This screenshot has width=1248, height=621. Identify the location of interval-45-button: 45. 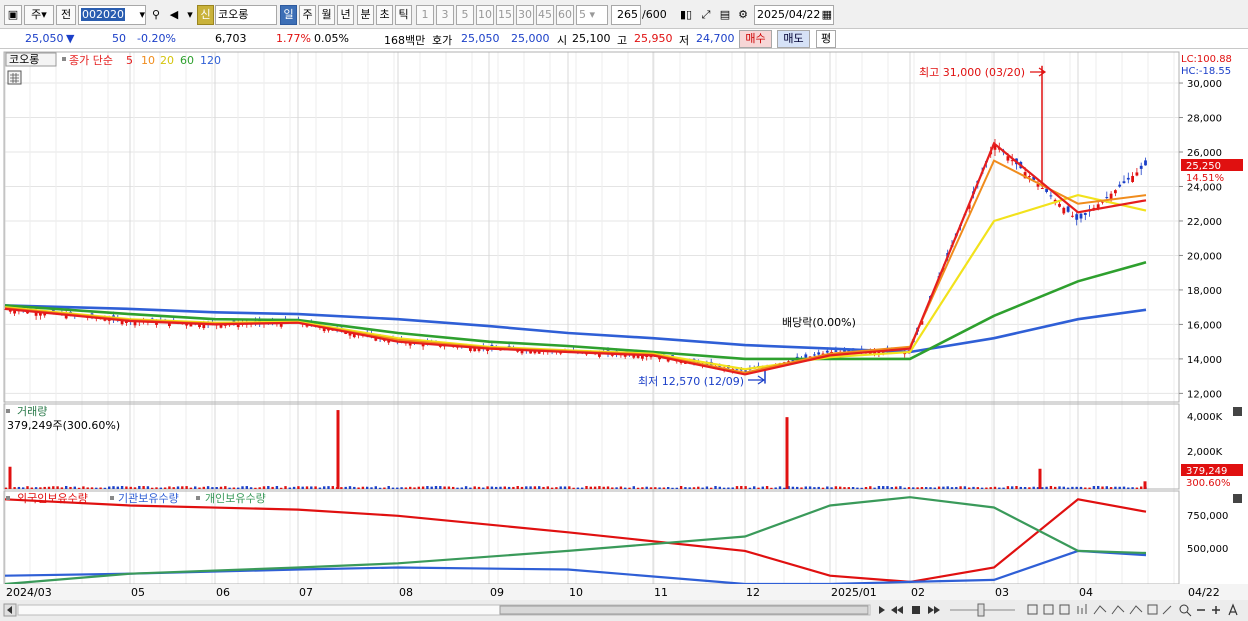
(545, 15).